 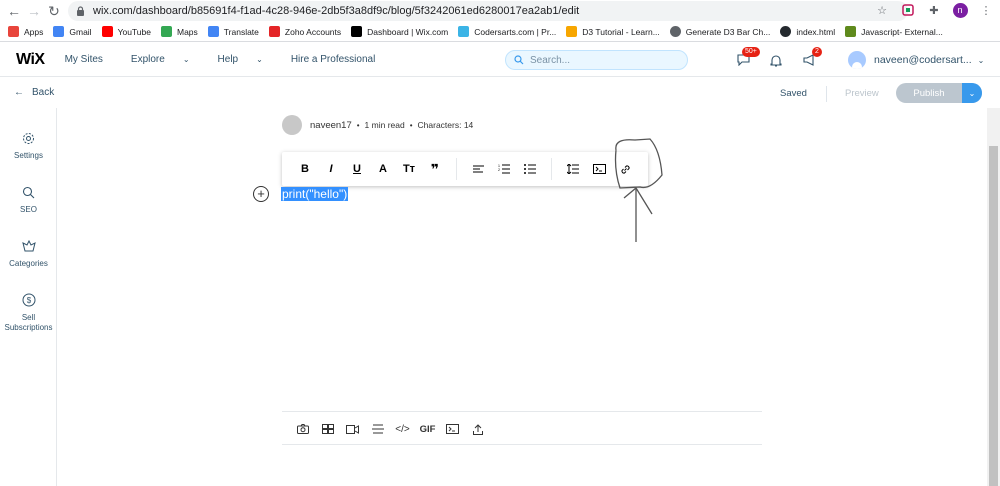 I want to click on puzzle-icon: ✚, so click(x=934, y=10).